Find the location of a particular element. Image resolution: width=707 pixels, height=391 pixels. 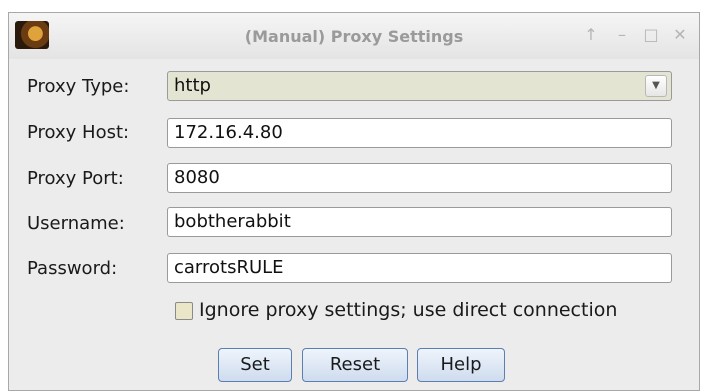

reset-button: Reset is located at coordinates (355, 365).